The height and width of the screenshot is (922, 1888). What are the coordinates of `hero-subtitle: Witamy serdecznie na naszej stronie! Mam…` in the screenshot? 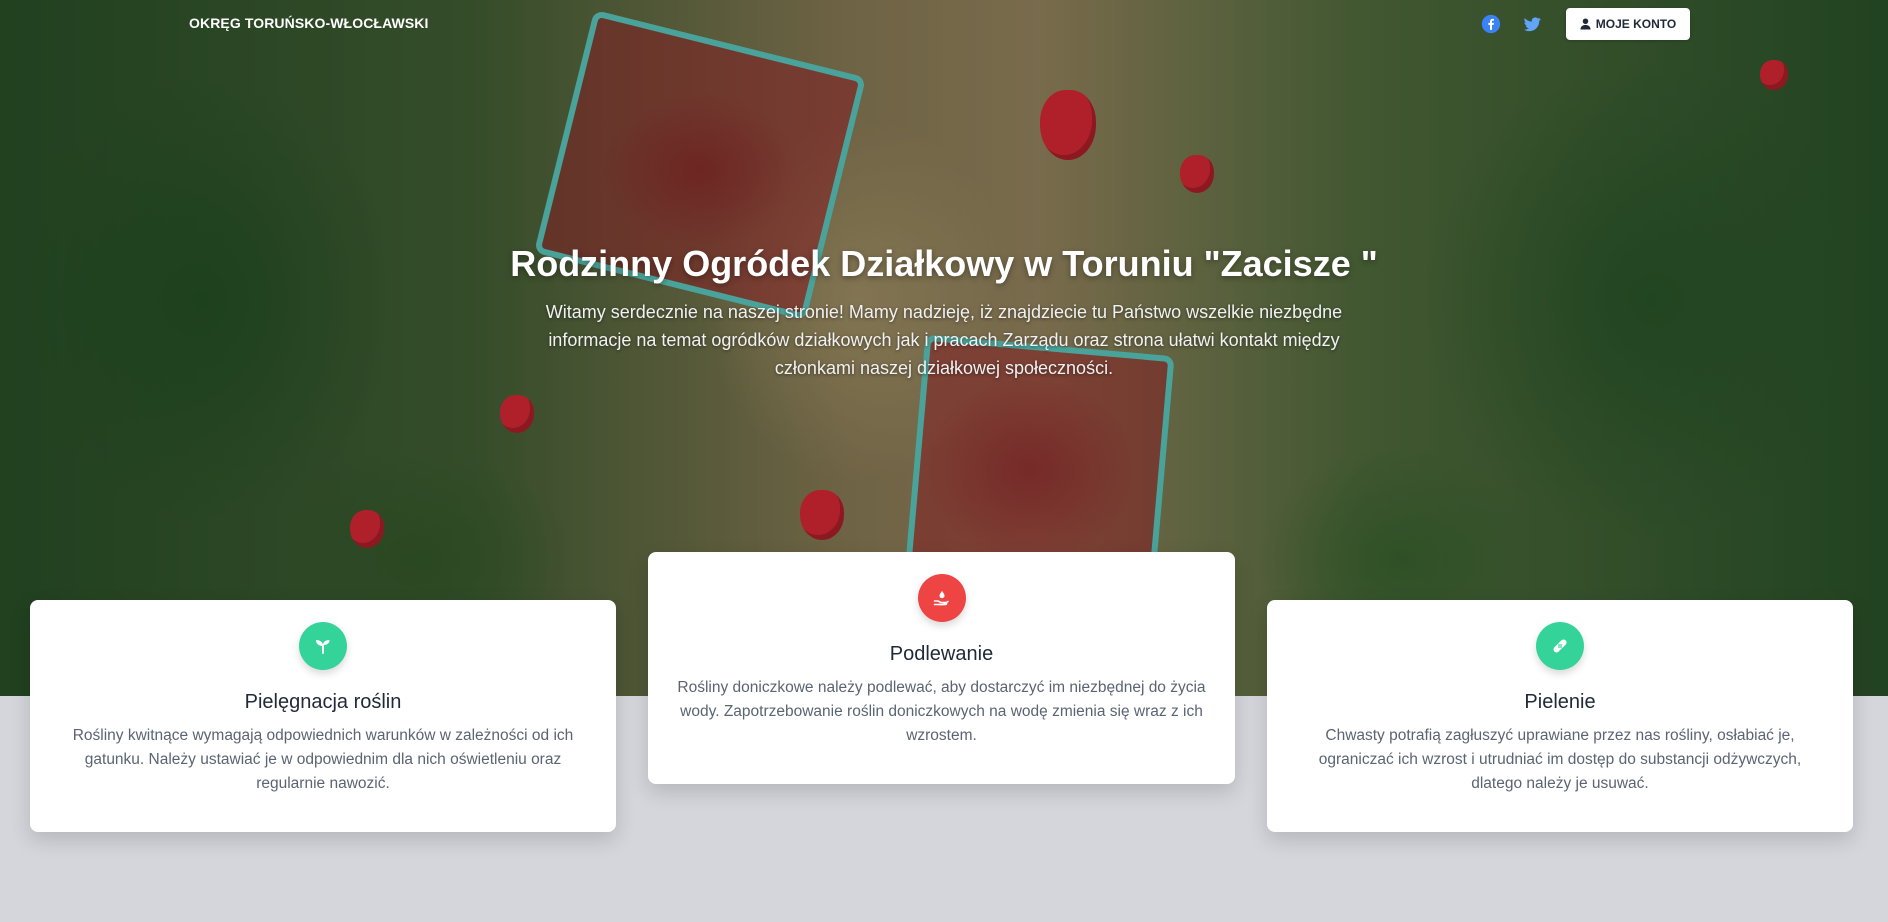 It's located at (944, 340).